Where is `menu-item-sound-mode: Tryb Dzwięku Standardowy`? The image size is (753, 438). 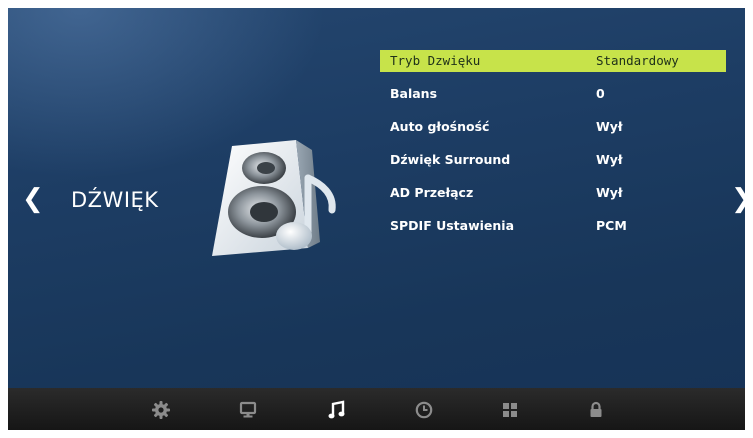 menu-item-sound-mode: Tryb Dzwięku Standardowy is located at coordinates (553, 61).